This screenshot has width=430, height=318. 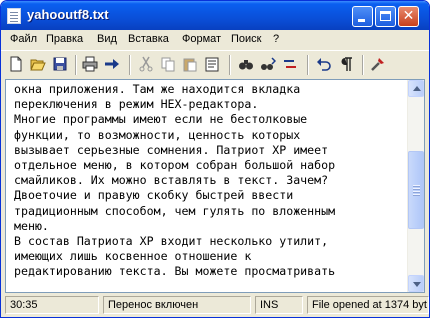 What do you see at coordinates (60, 64) in the screenshot?
I see `save-icon` at bounding box center [60, 64].